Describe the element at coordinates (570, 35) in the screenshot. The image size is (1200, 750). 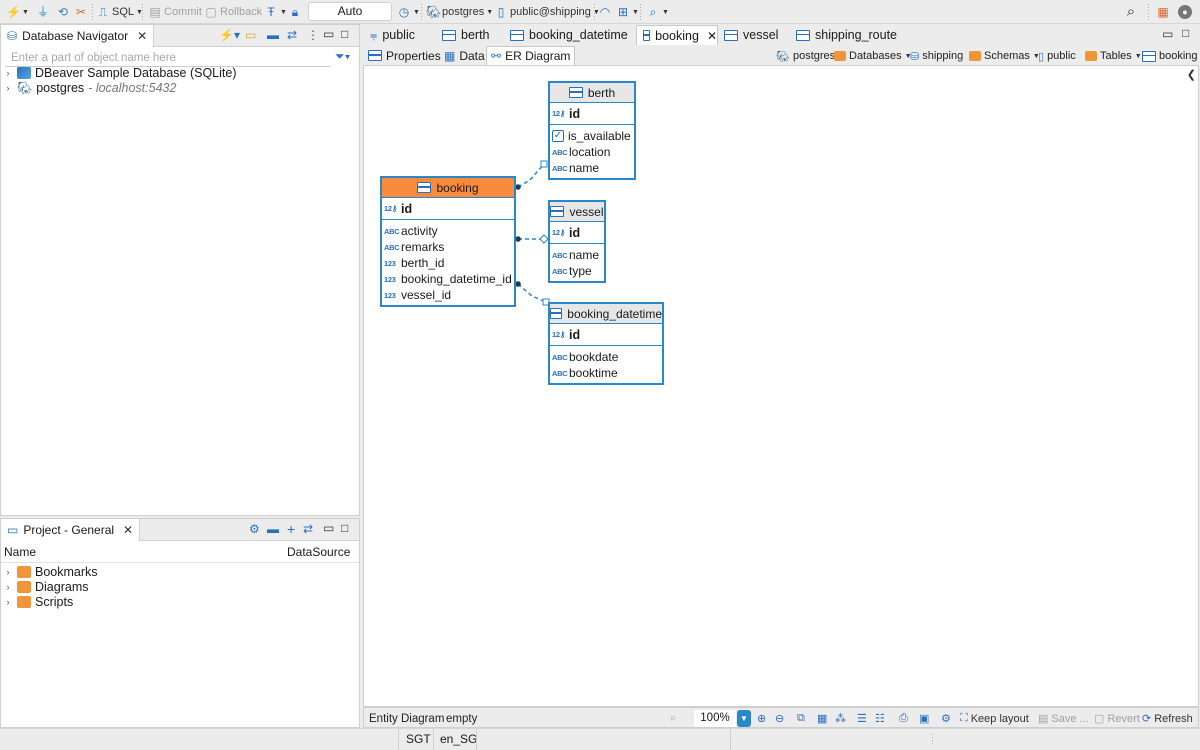
I see `tab-booking-datetime: booking_datetime` at that location.